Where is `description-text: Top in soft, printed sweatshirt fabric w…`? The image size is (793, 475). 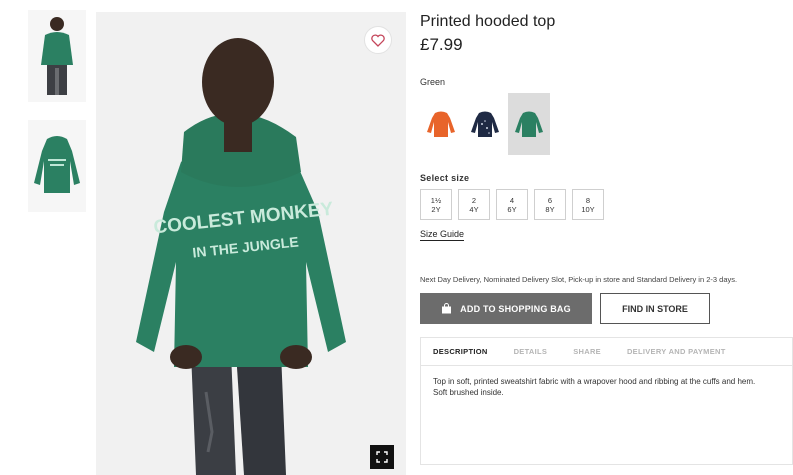 description-text: Top in soft, printed sweatshirt fabric w… is located at coordinates (594, 387).